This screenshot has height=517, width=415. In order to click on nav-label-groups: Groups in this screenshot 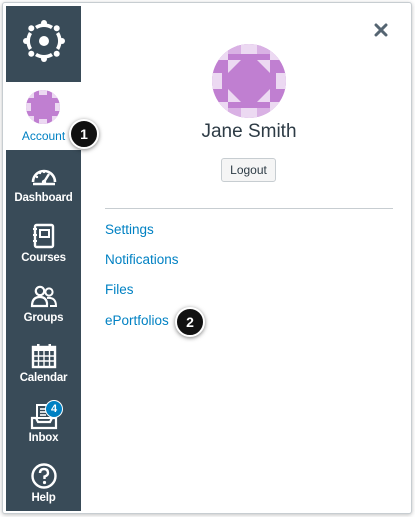, I will do `click(43, 318)`.